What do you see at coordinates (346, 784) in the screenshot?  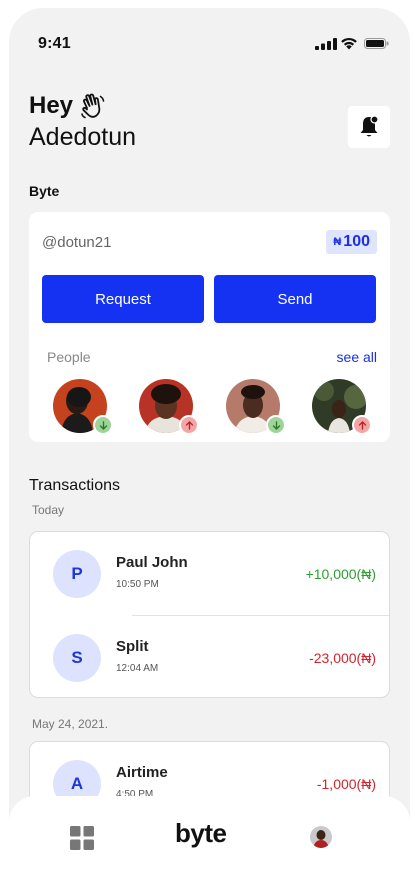 I see `transaction-amount: -1,000(₦)` at bounding box center [346, 784].